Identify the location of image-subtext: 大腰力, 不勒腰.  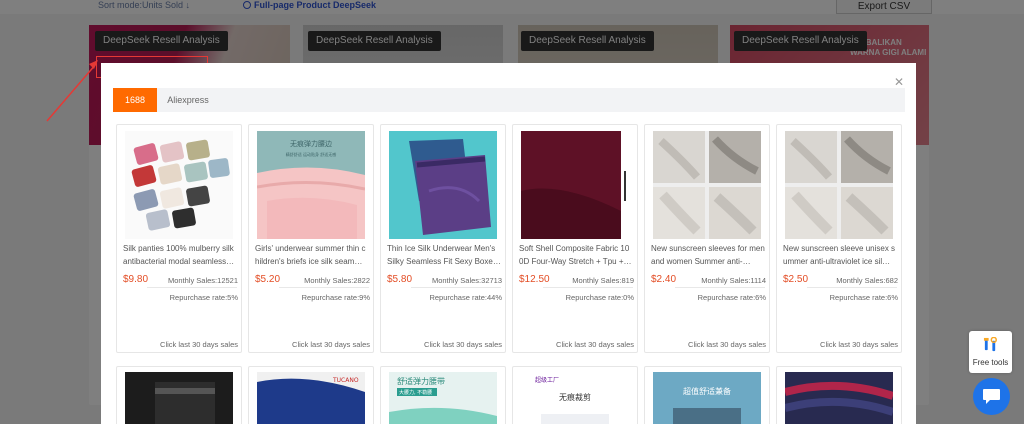
(415, 392).